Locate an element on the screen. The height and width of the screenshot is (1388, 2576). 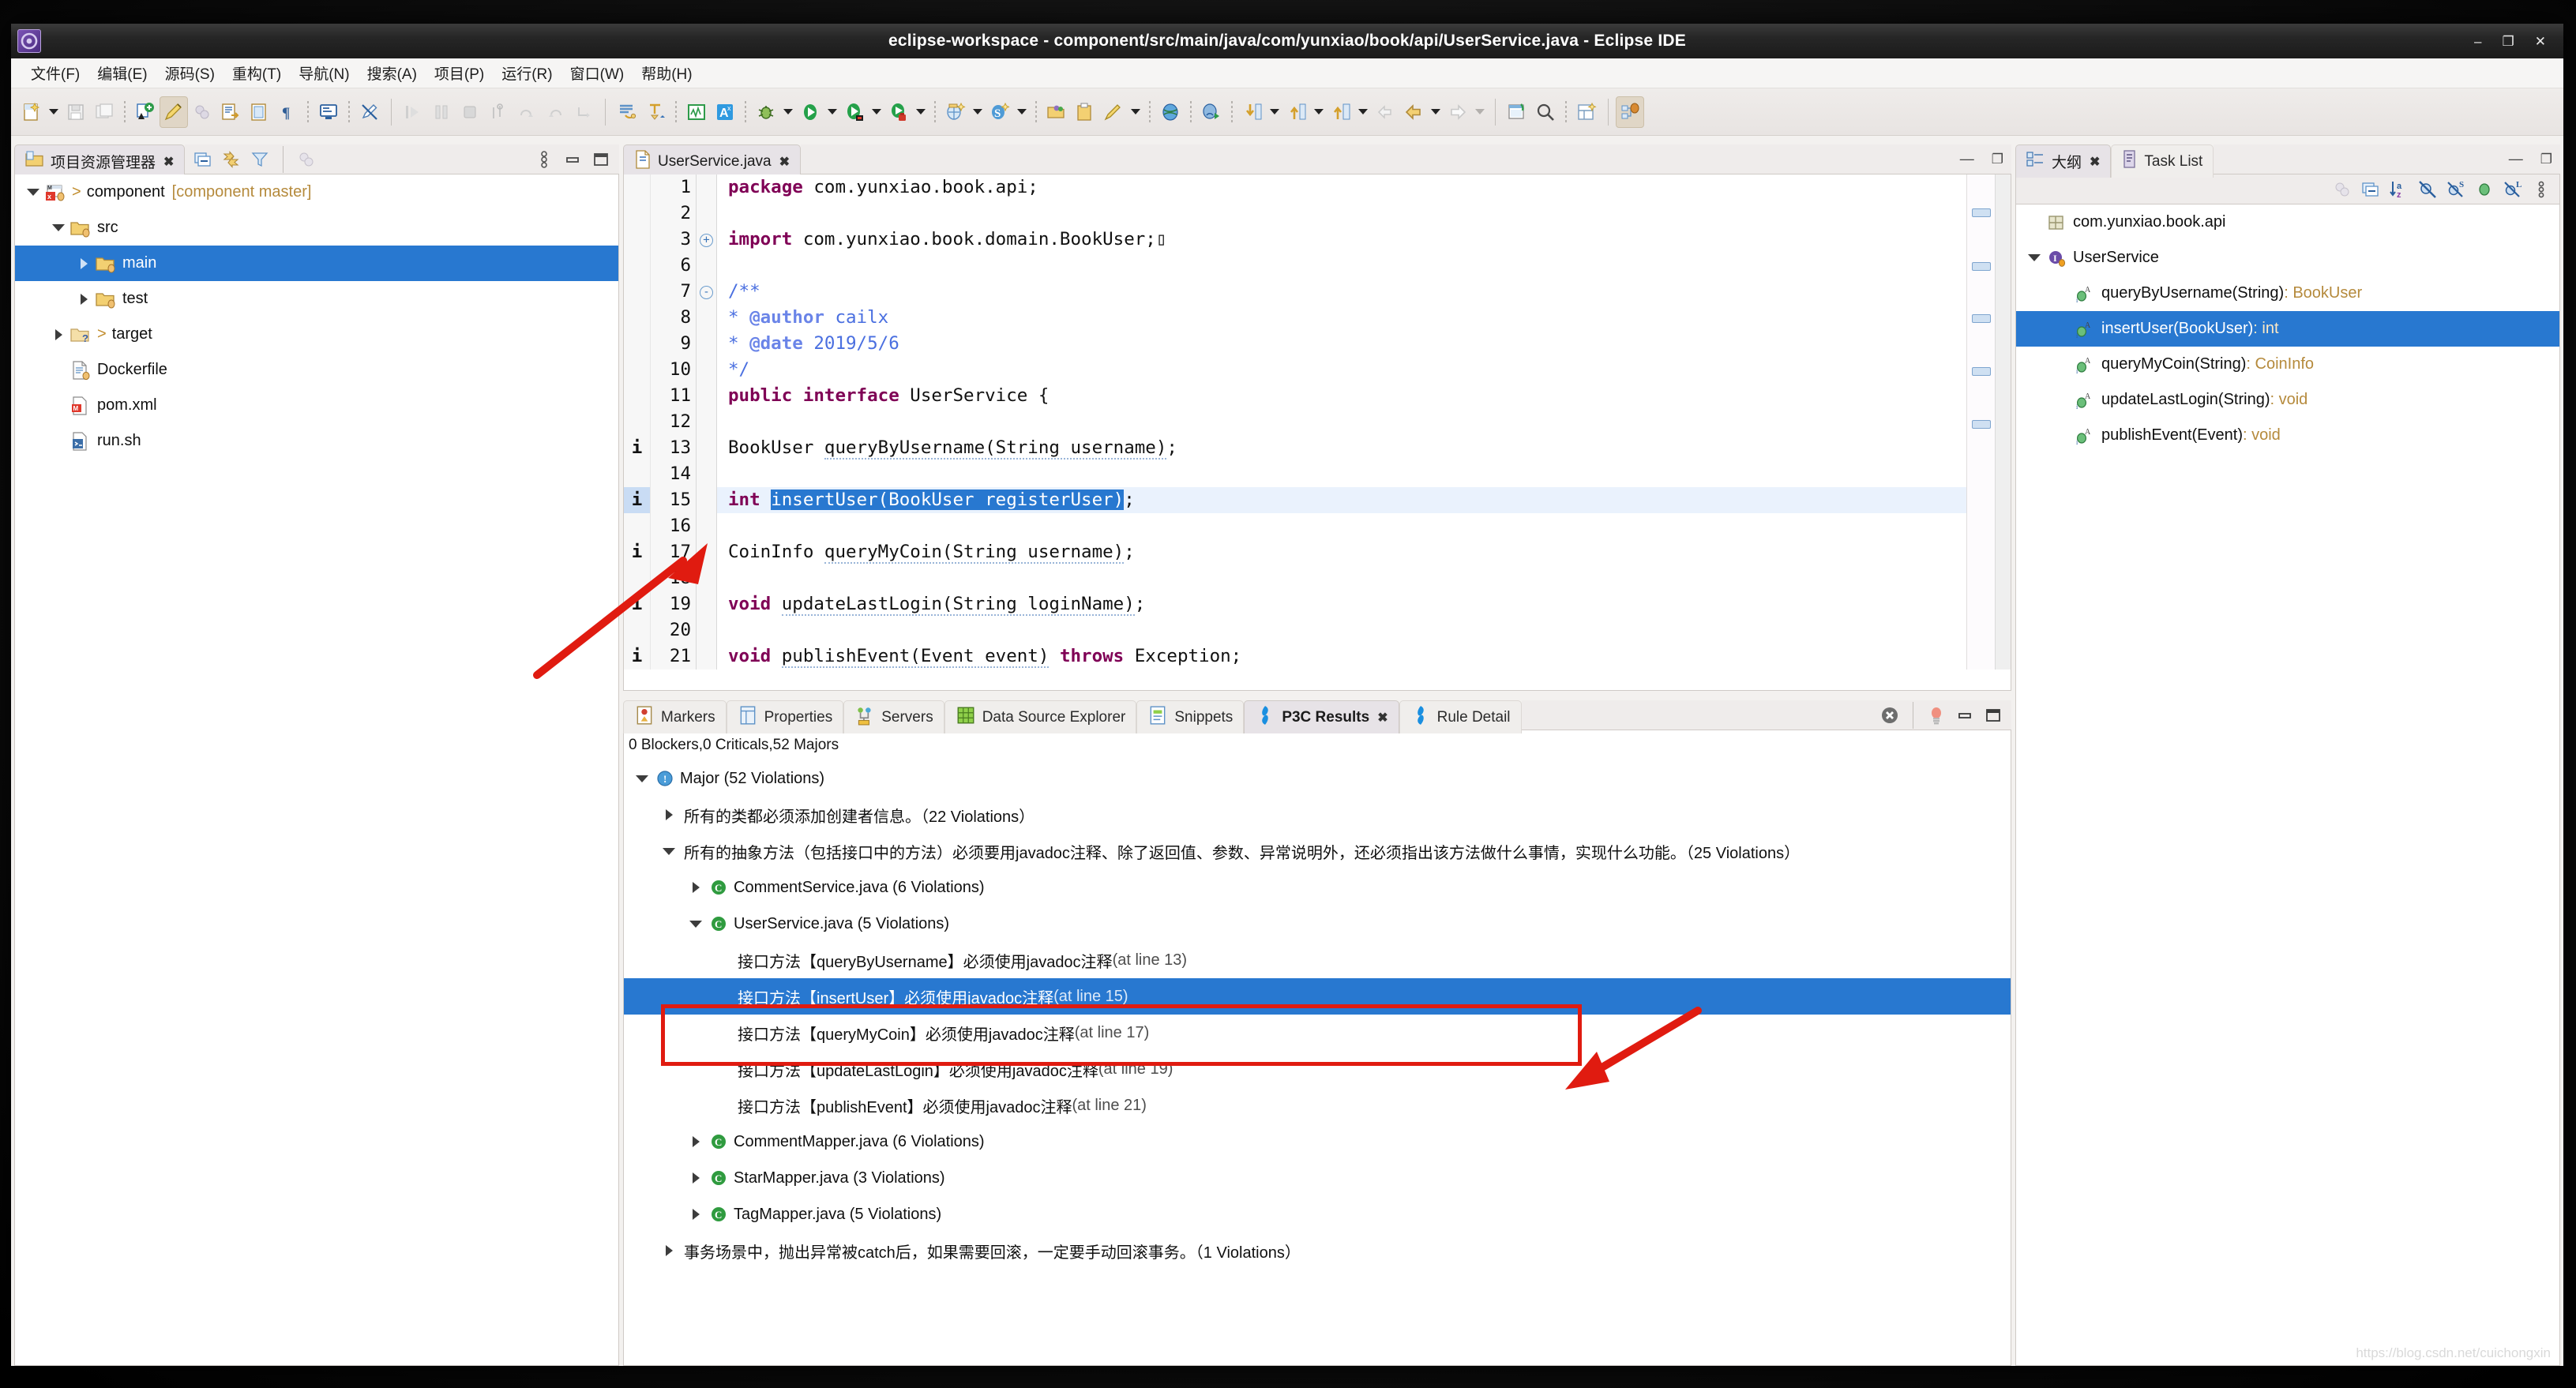
outline-item: Ai publishEvent(Event) : void is located at coordinates (2287, 435).